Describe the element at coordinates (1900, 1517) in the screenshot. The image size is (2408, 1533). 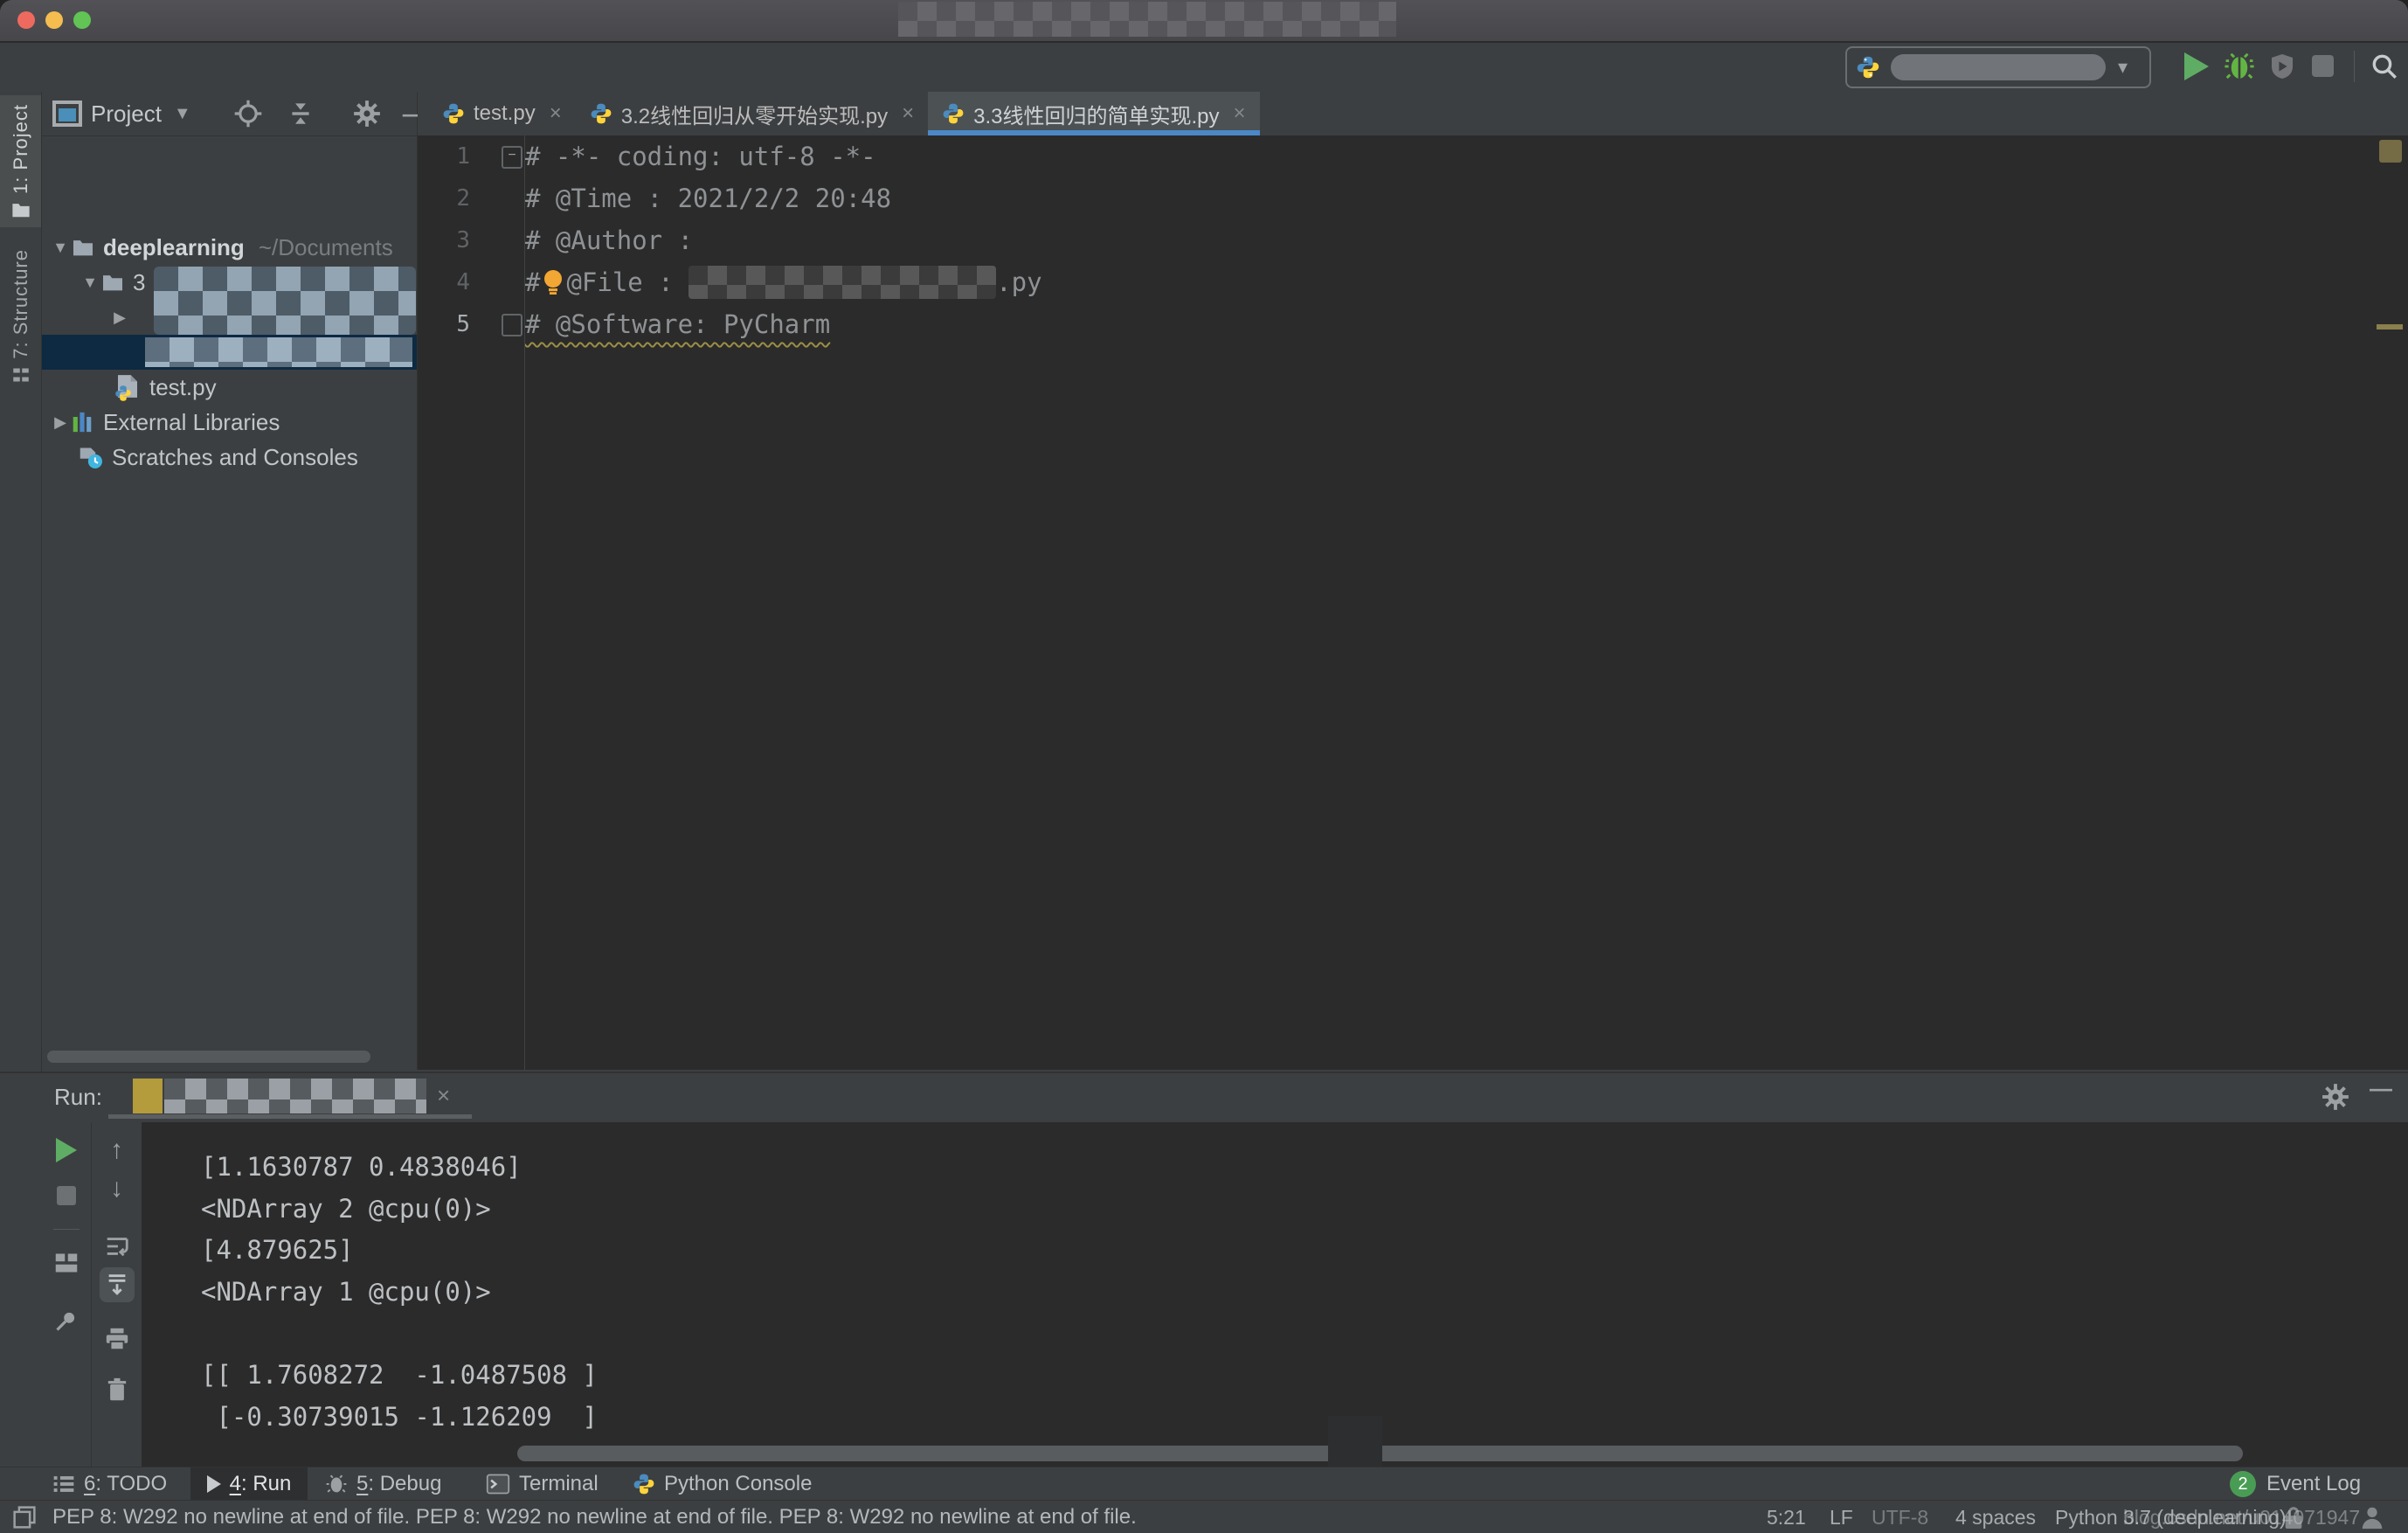
I see `file-encoding: UTF-8` at that location.